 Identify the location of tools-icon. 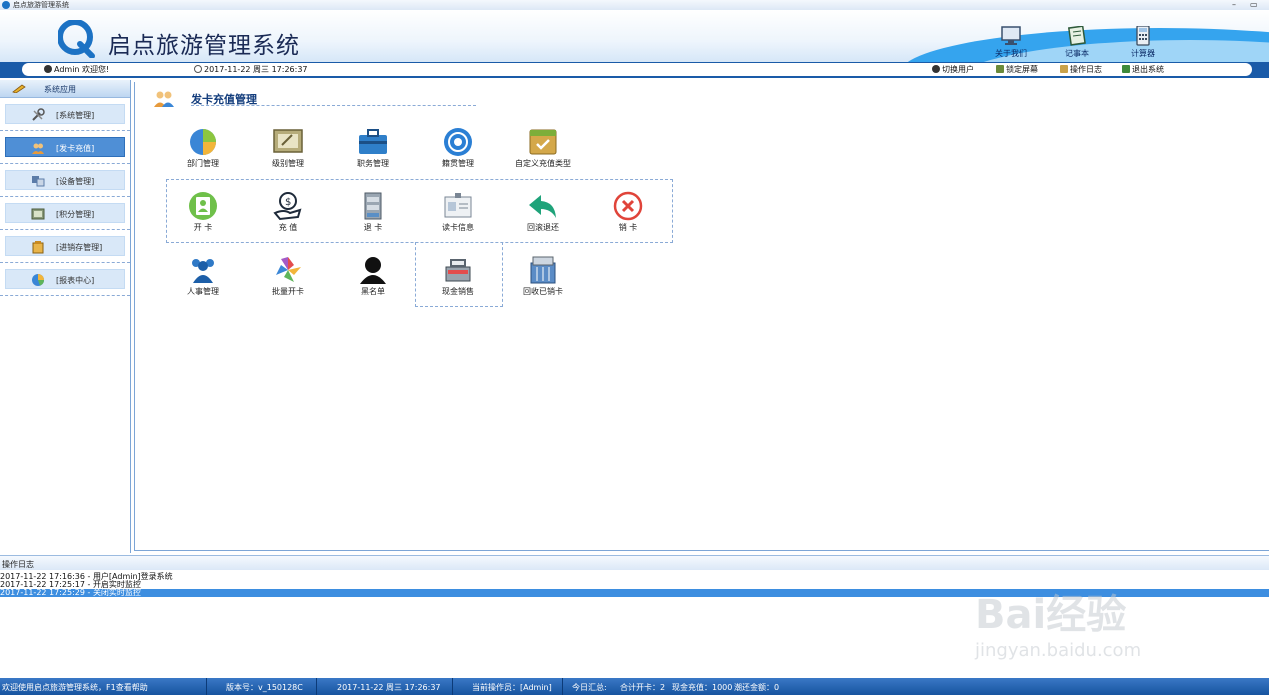
(38, 114).